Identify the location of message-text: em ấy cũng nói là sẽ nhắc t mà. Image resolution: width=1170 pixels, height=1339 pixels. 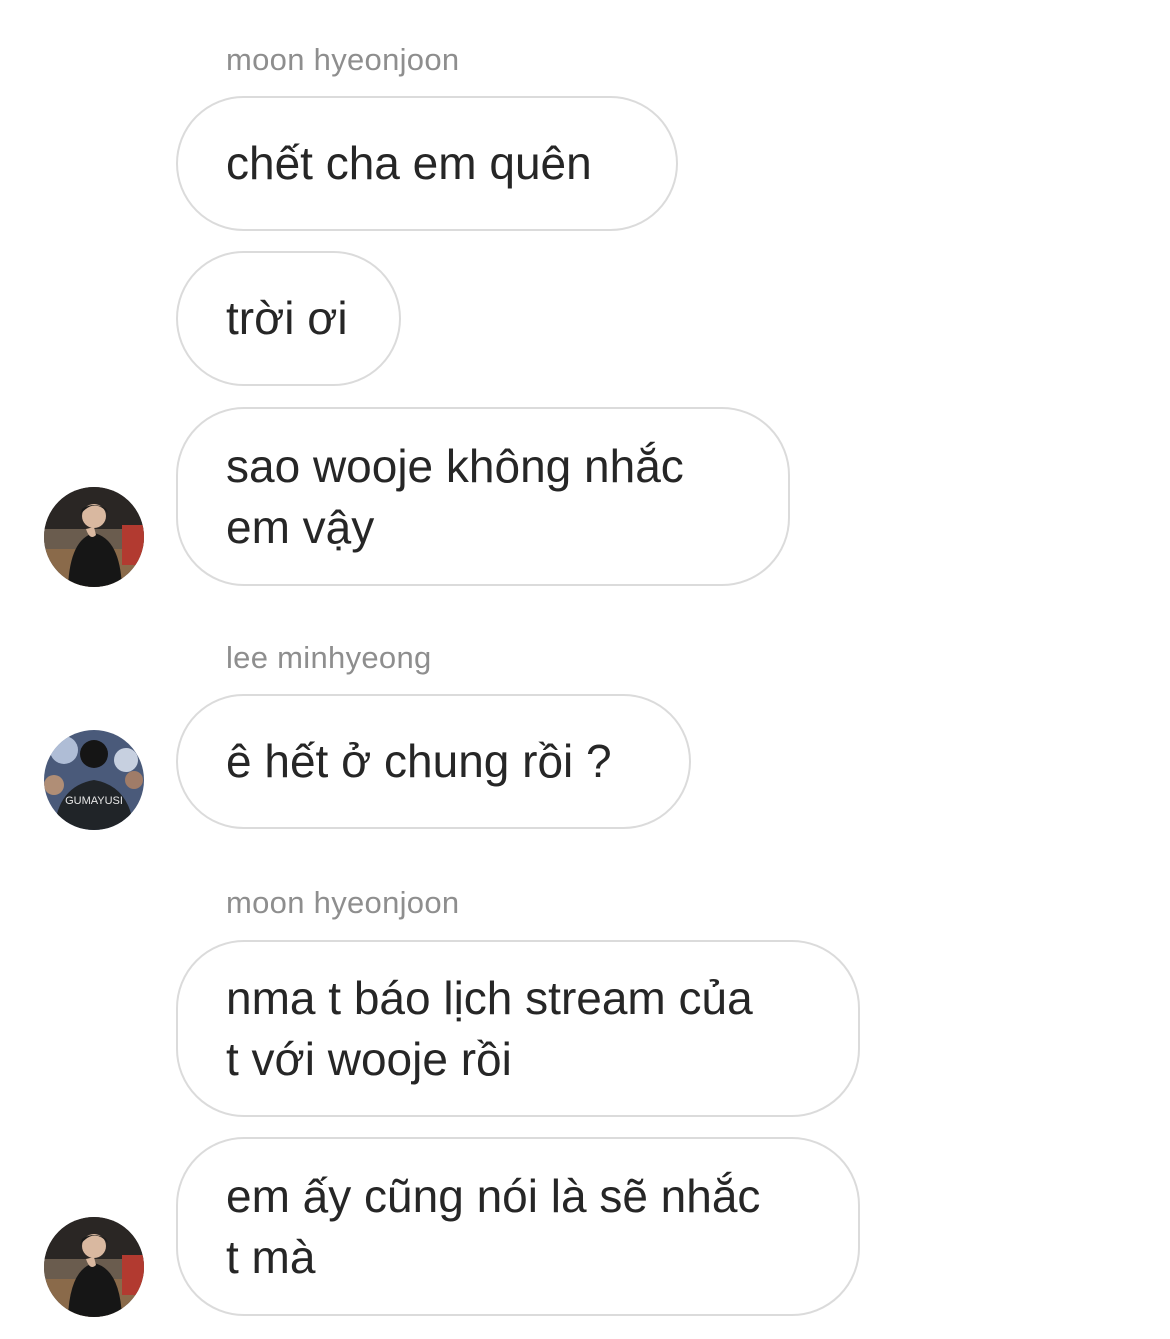
(493, 1227).